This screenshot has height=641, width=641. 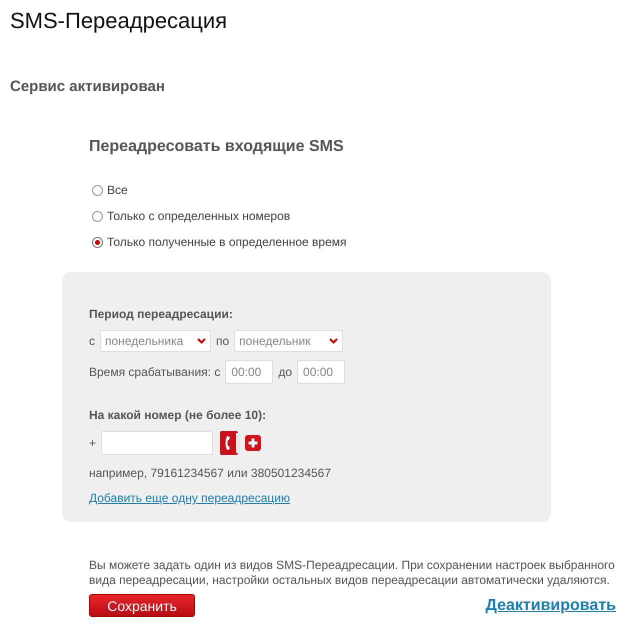 What do you see at coordinates (110, 190) in the screenshot?
I see `radio-option: Все` at bounding box center [110, 190].